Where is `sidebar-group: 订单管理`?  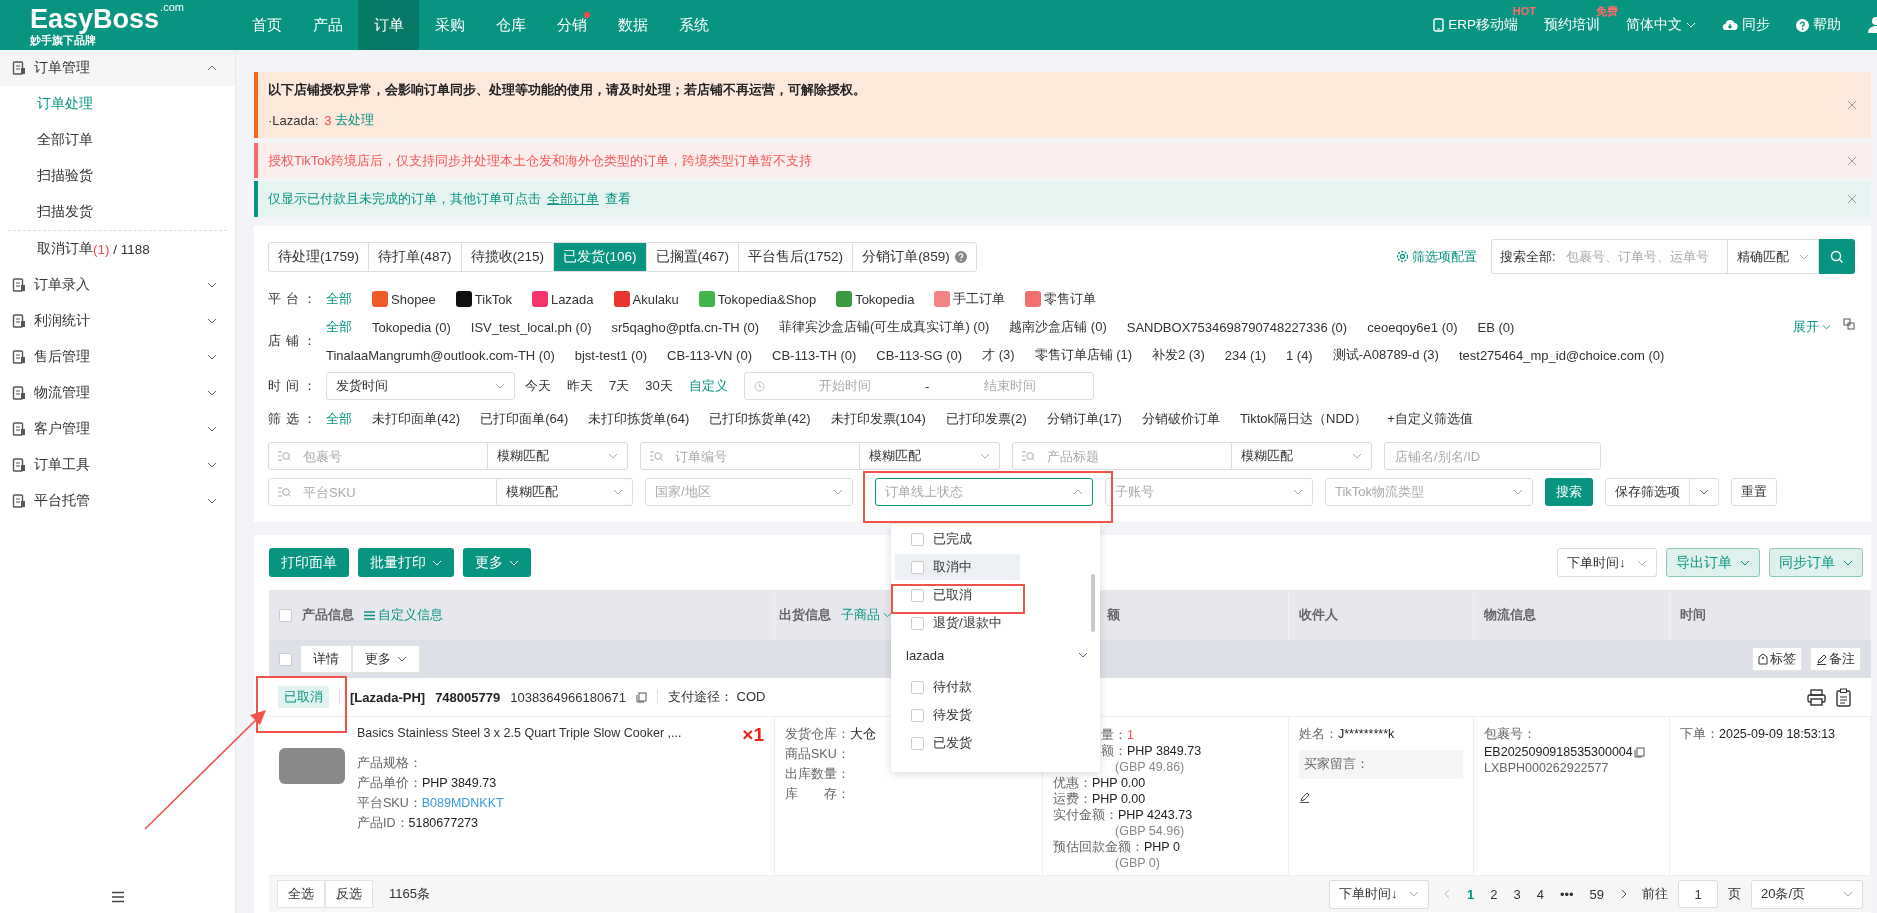 sidebar-group: 订单管理 is located at coordinates (117, 68).